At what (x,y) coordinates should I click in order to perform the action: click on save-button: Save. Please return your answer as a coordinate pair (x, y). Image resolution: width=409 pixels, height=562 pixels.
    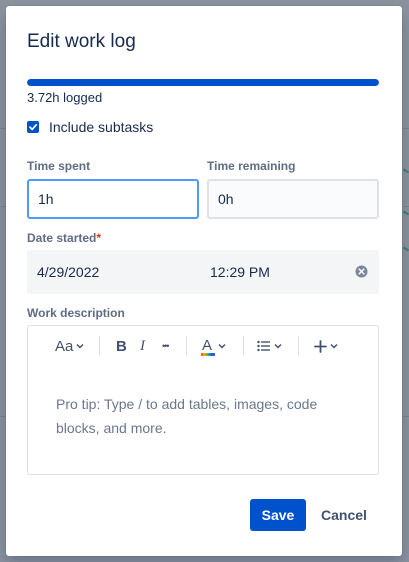
    Looking at the image, I should click on (278, 515).